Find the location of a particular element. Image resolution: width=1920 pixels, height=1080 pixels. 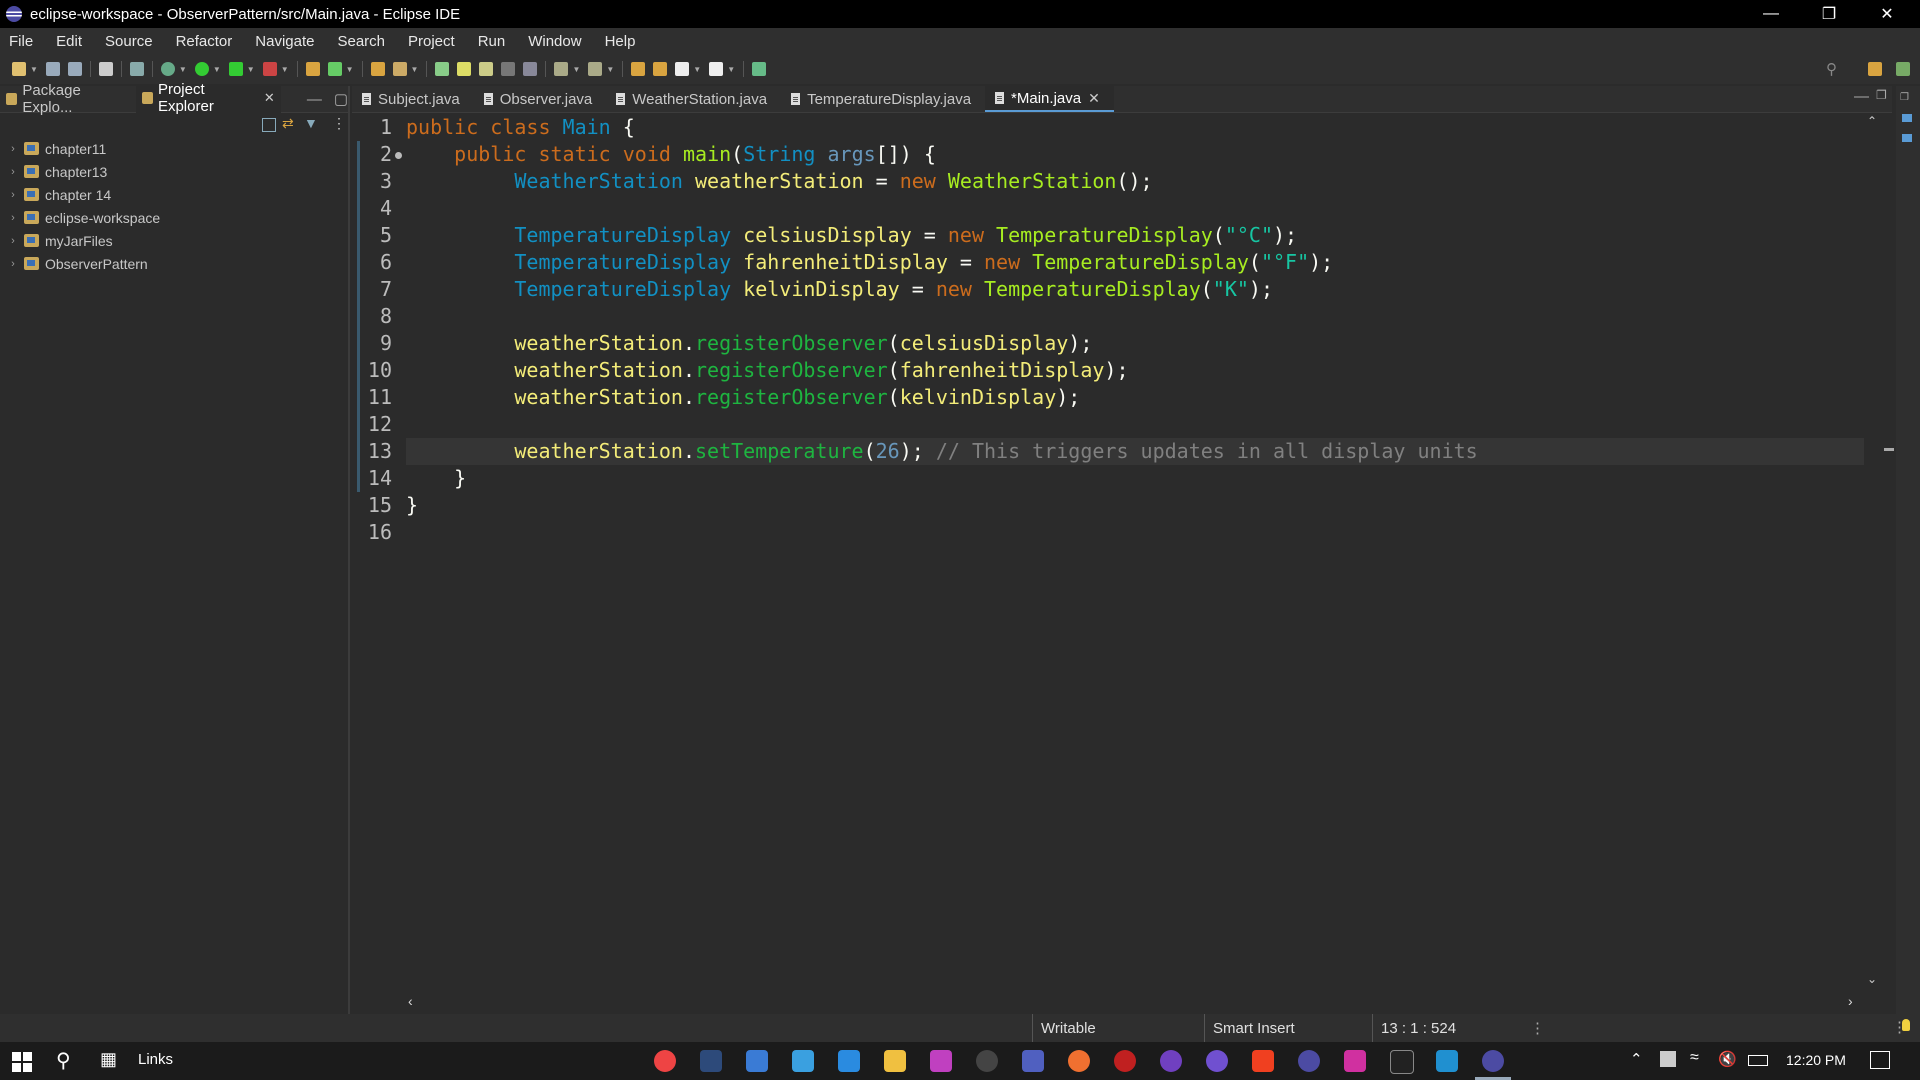

status-menu-icon: ⋮ is located at coordinates (1537, 1028).